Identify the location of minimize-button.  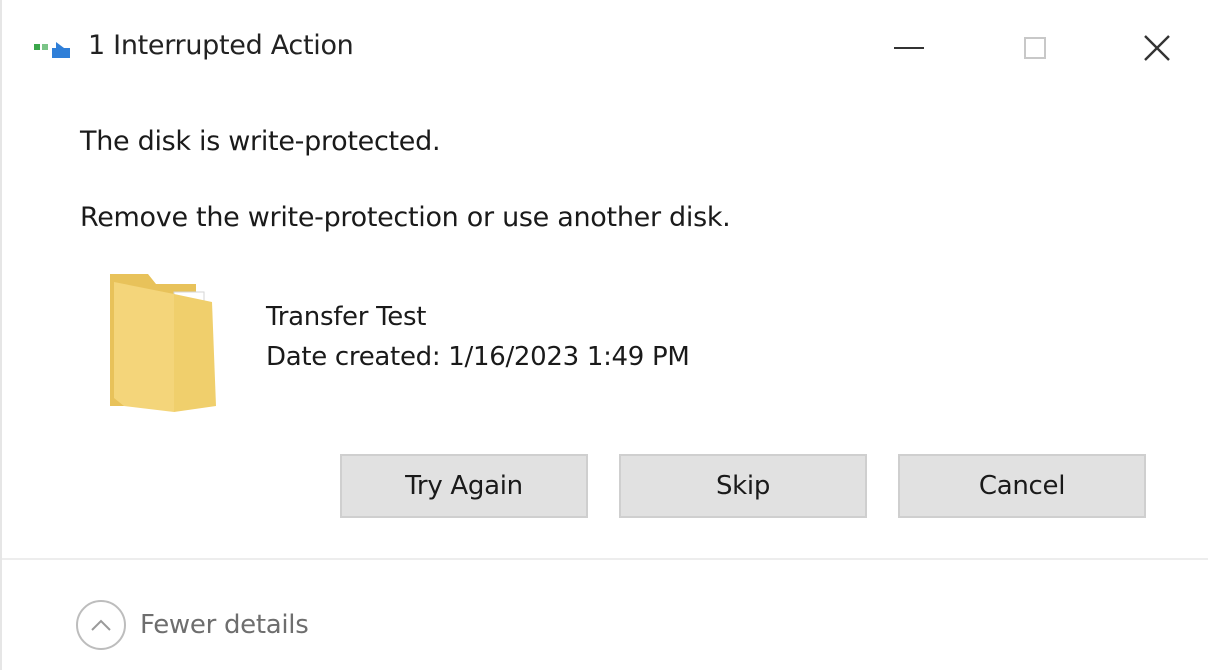
(909, 48).